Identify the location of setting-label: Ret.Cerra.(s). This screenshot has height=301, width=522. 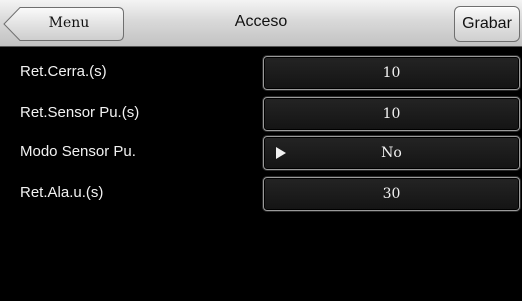
(63, 71).